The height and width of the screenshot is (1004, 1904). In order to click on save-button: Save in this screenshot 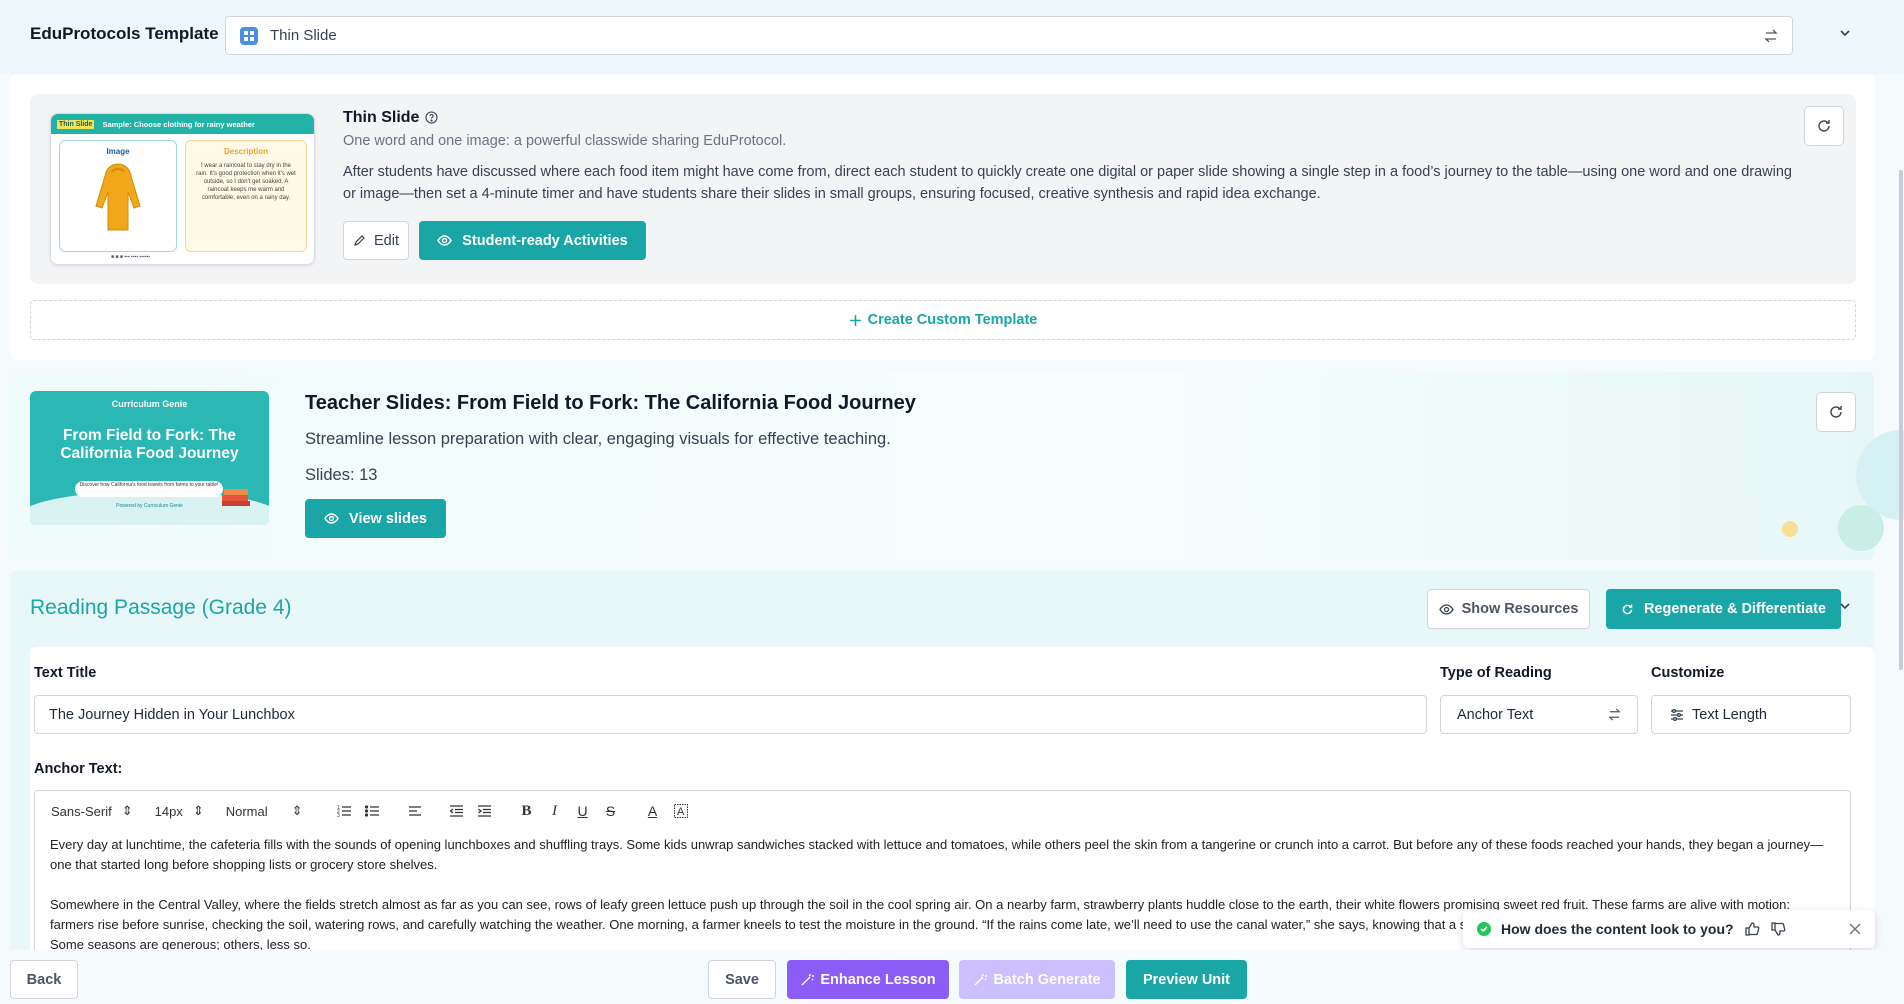, I will do `click(742, 979)`.